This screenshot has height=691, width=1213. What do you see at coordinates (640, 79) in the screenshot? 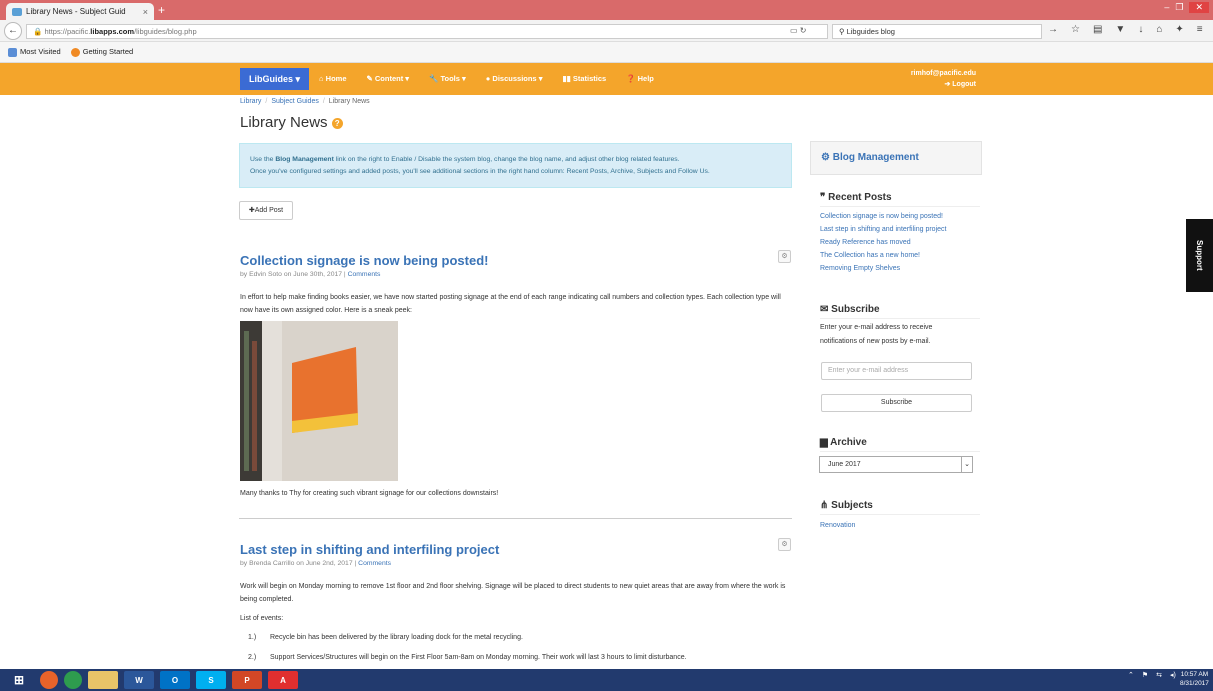
I see `nav-help: ❓ Help` at bounding box center [640, 79].